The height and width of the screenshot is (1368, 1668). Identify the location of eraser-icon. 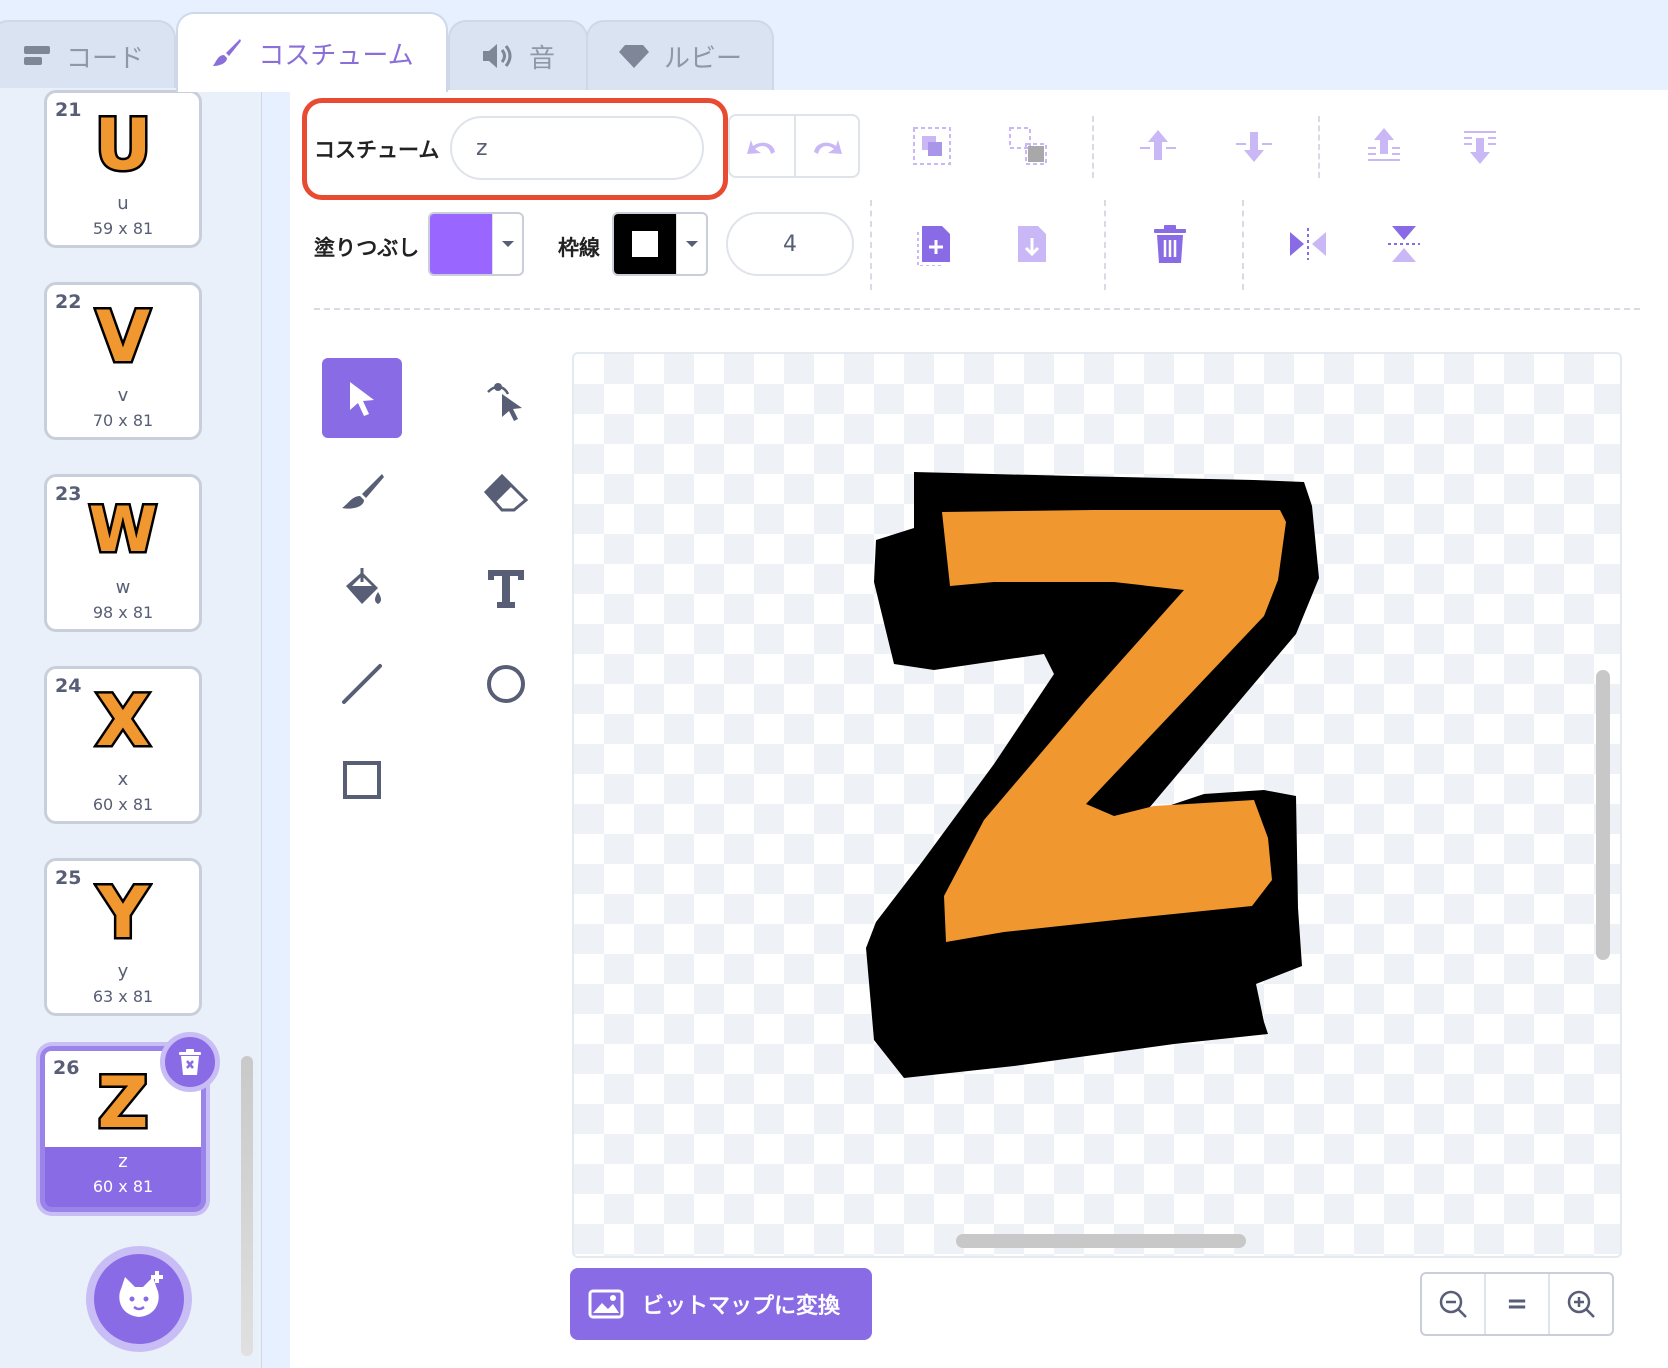
(506, 492).